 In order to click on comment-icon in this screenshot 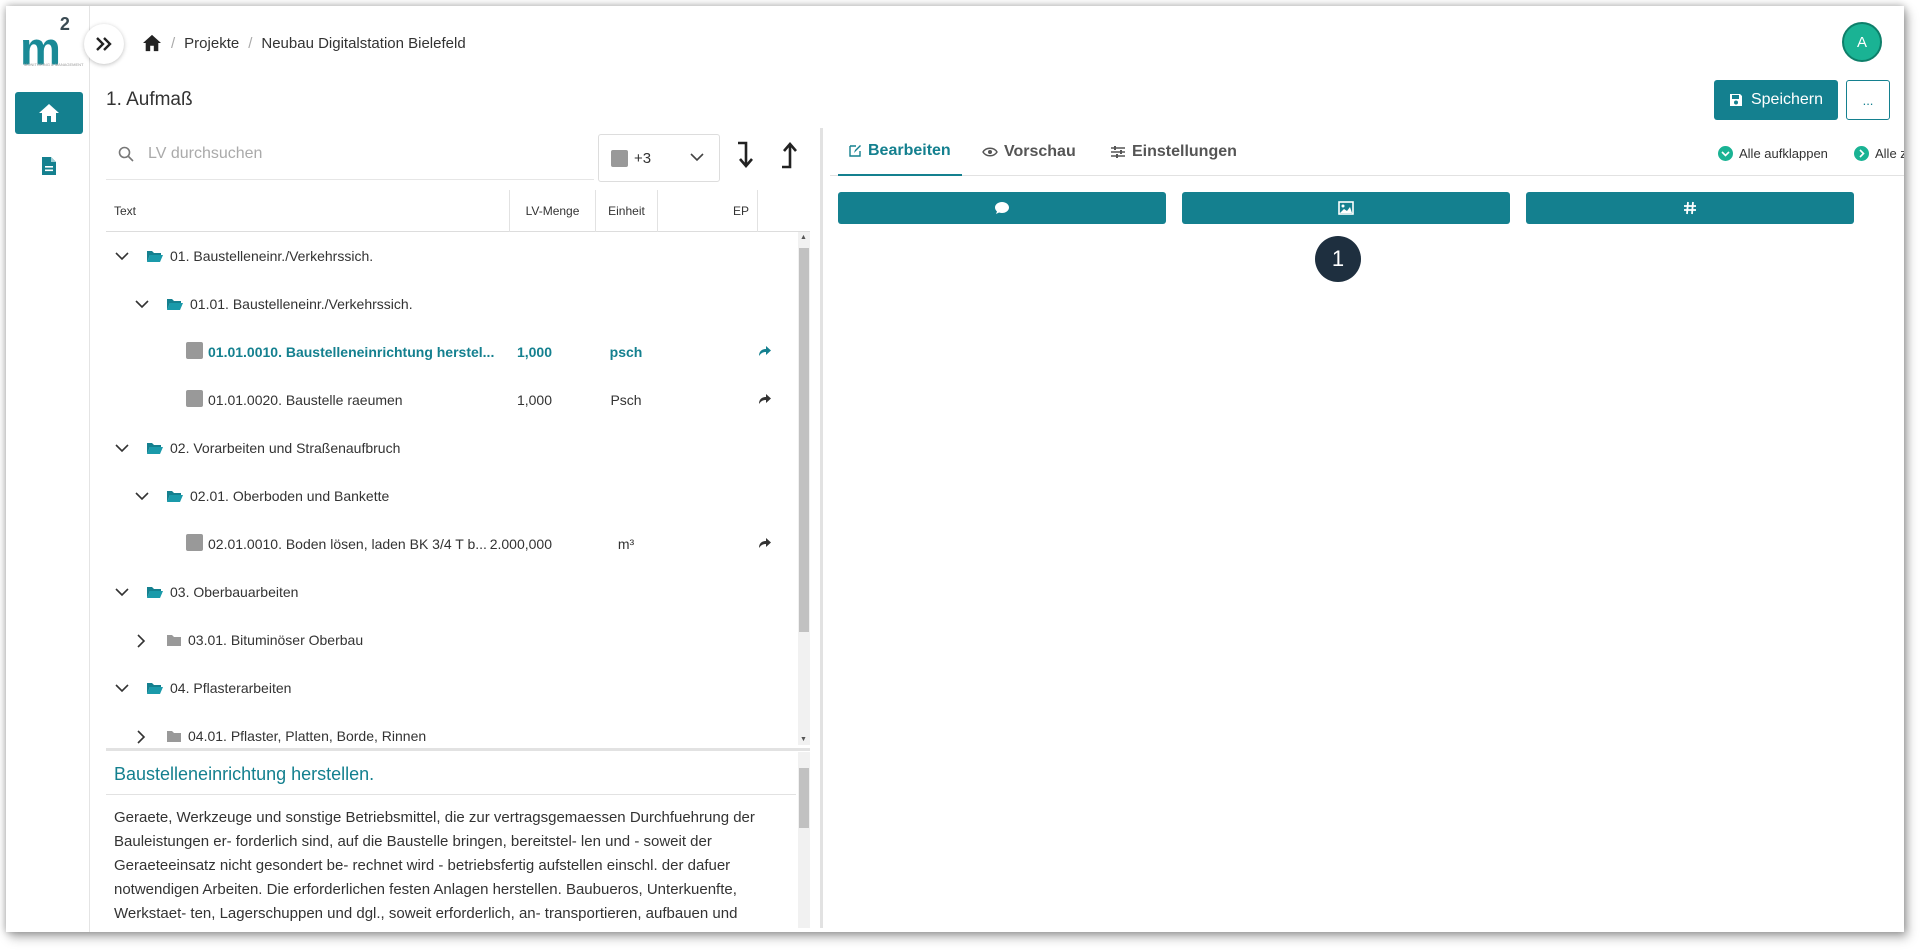, I will do `click(1002, 208)`.